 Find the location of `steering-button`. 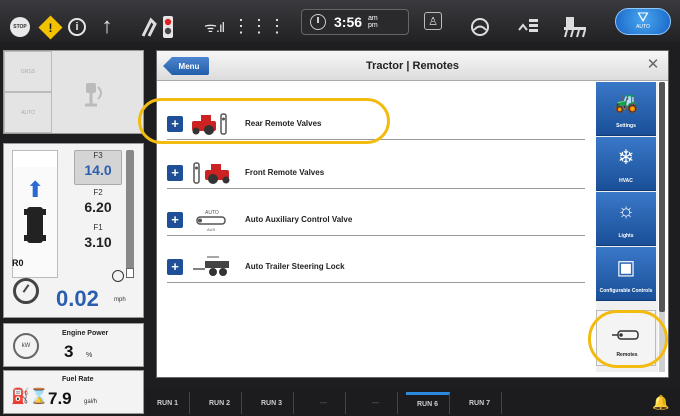

steering-button is located at coordinates (480, 21).